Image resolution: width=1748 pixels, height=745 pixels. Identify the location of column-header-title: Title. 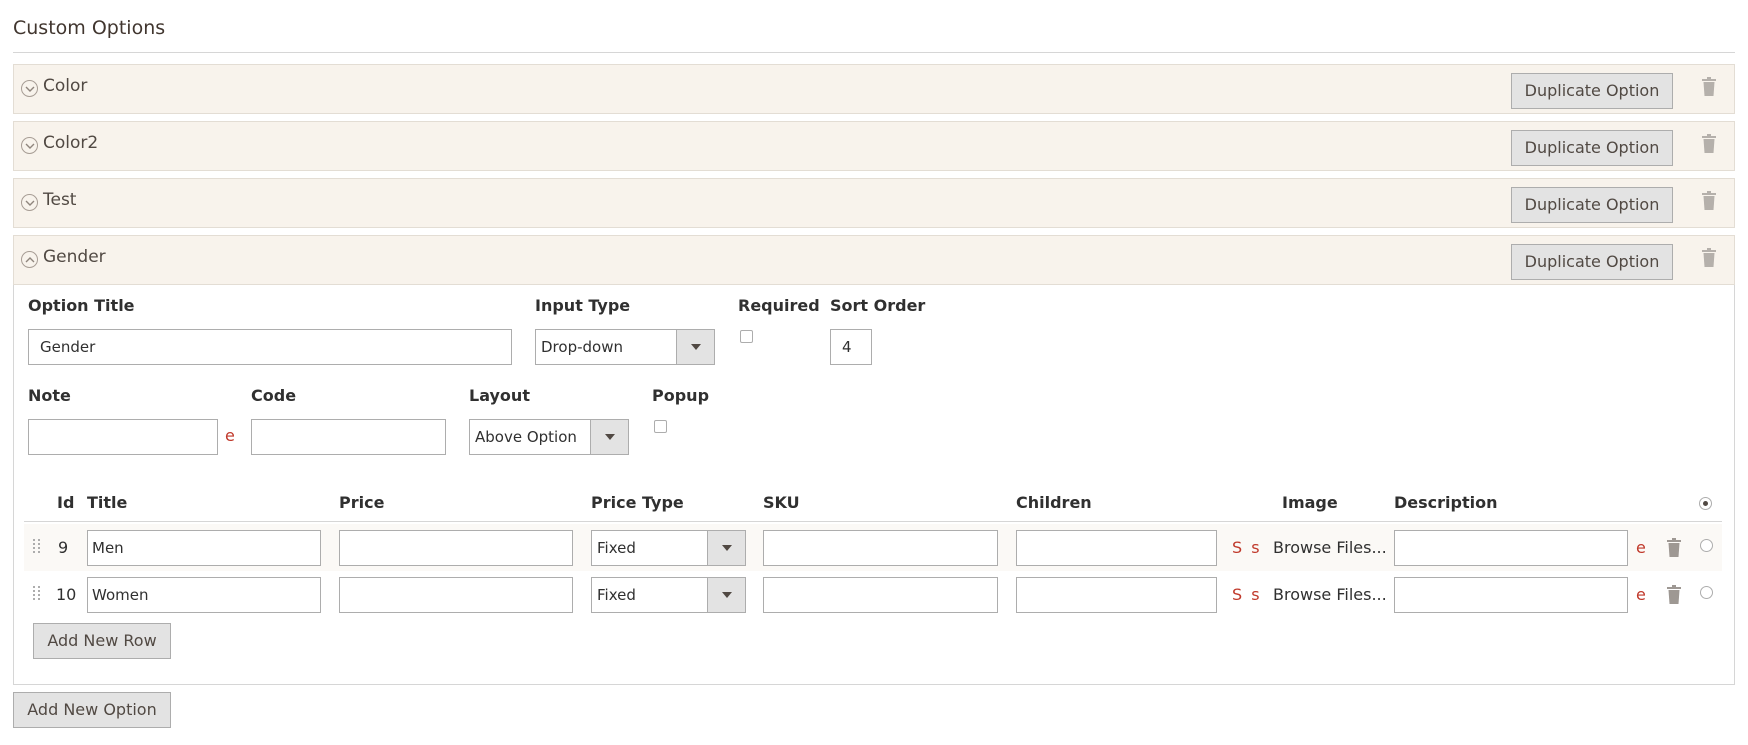
(107, 502).